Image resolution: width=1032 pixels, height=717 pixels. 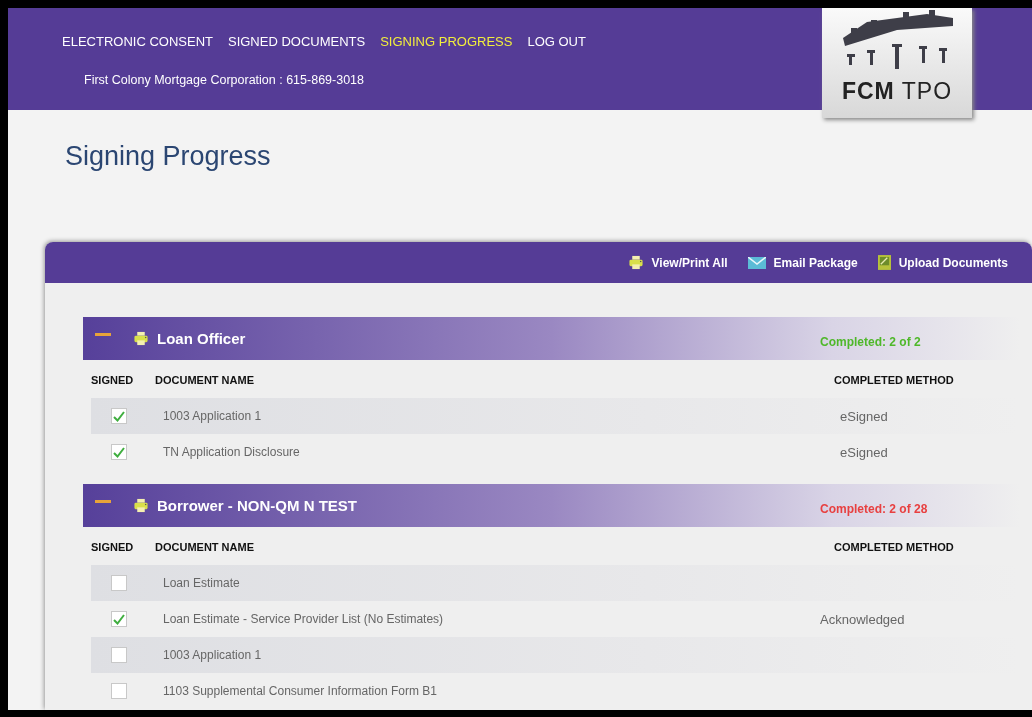 I want to click on company-contact: First Colony Mortgage Corporation : 615-869-3018, so click(x=224, y=80).